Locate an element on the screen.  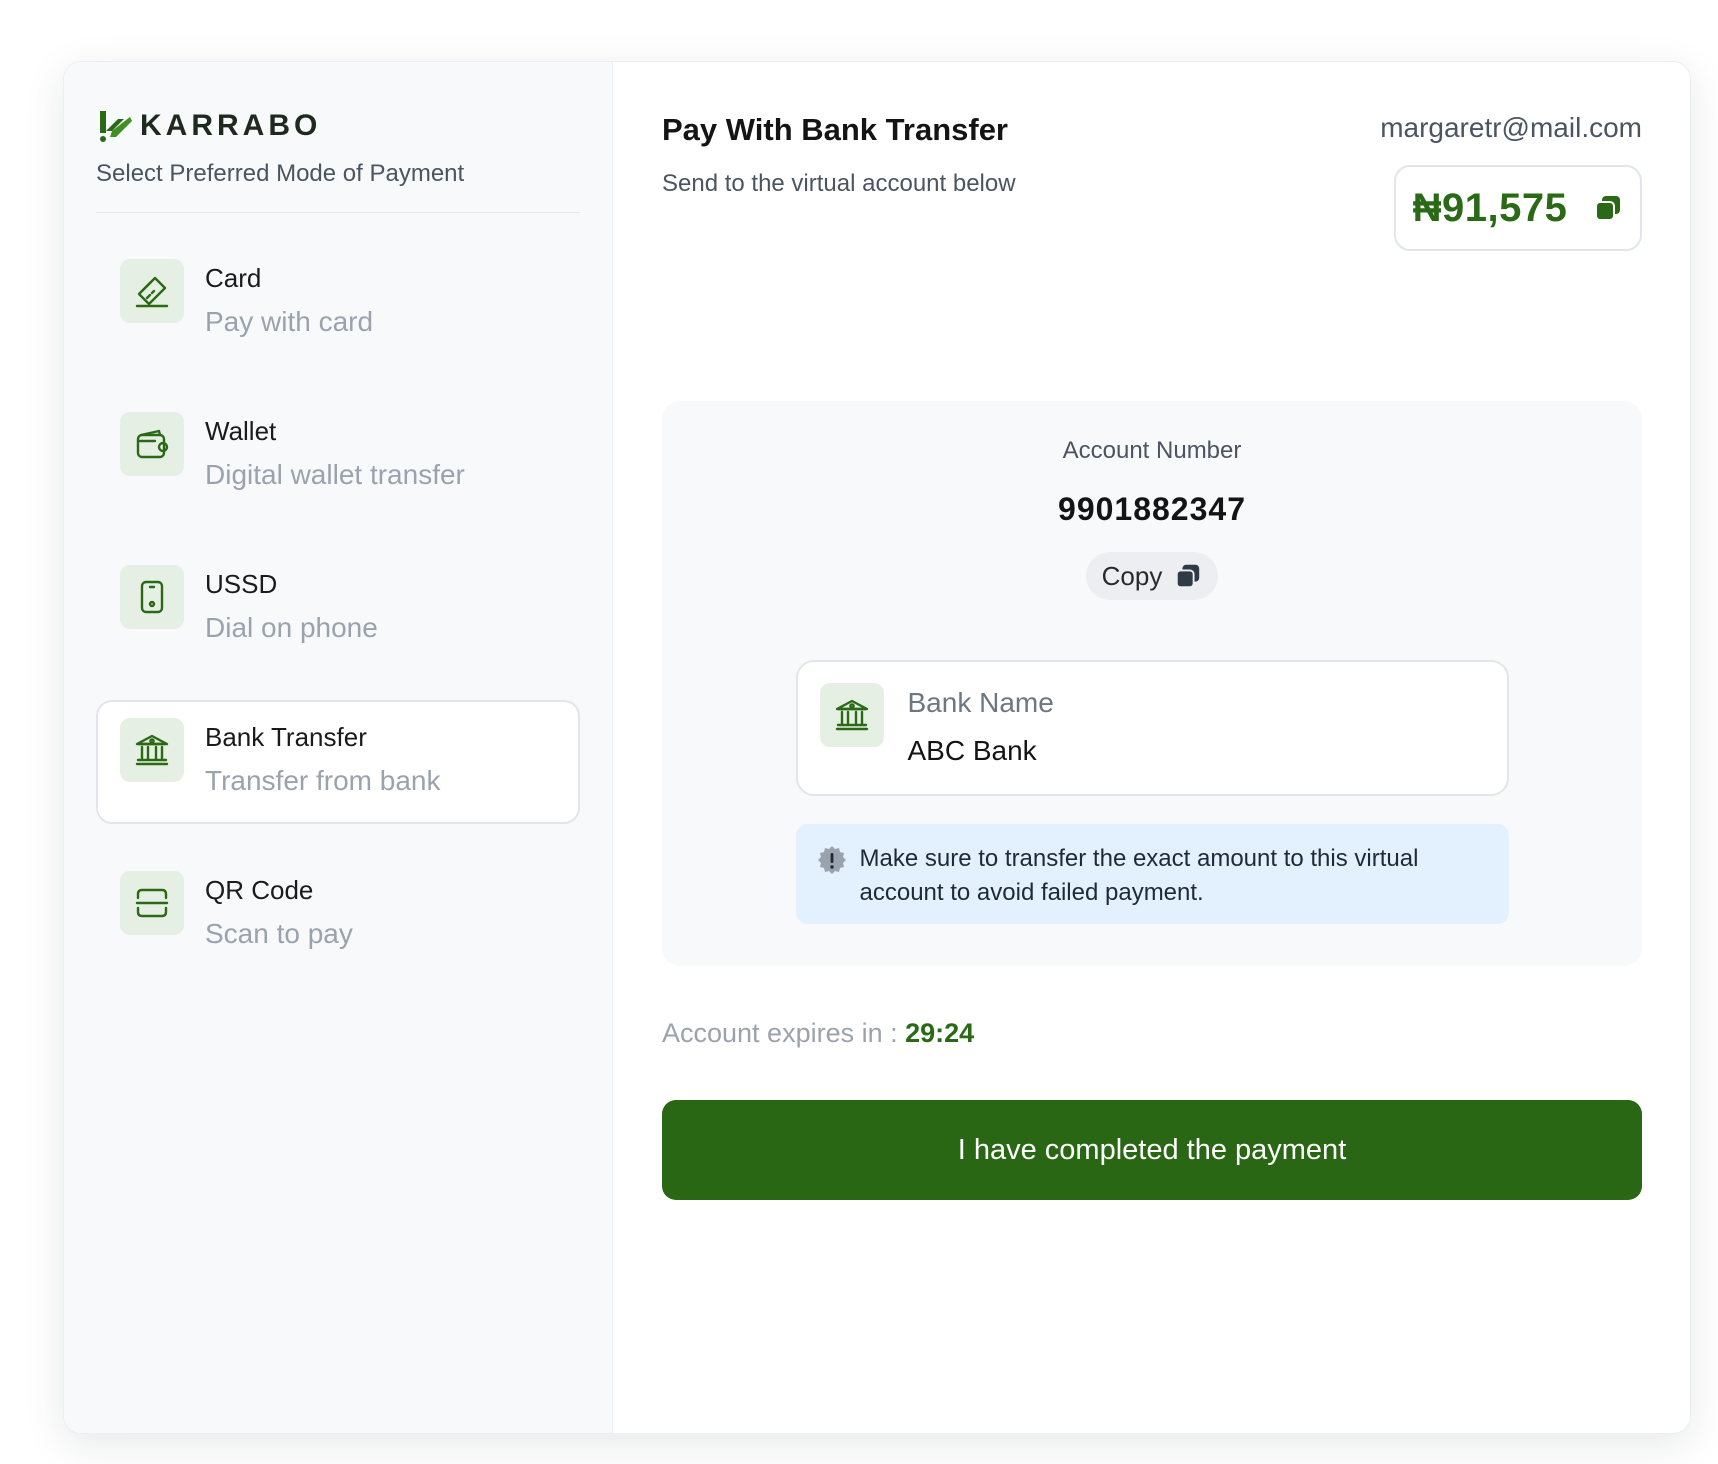
payment-option-subtitle: Dial on phone is located at coordinates (291, 627).